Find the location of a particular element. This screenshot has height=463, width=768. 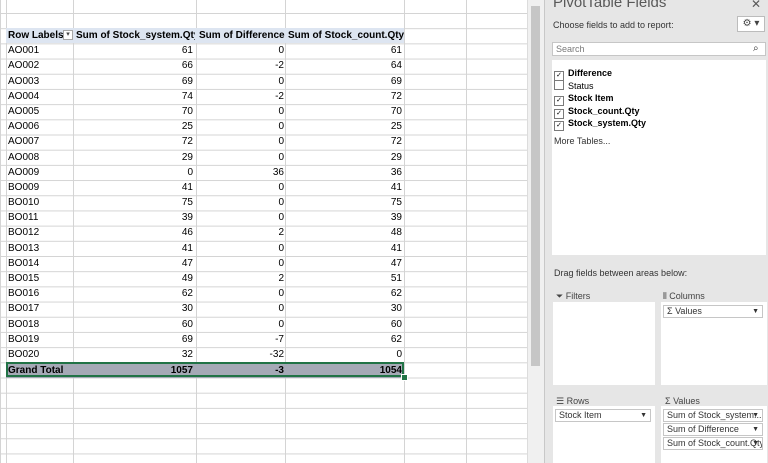

row-label-cell: AO007 is located at coordinates (40, 141).